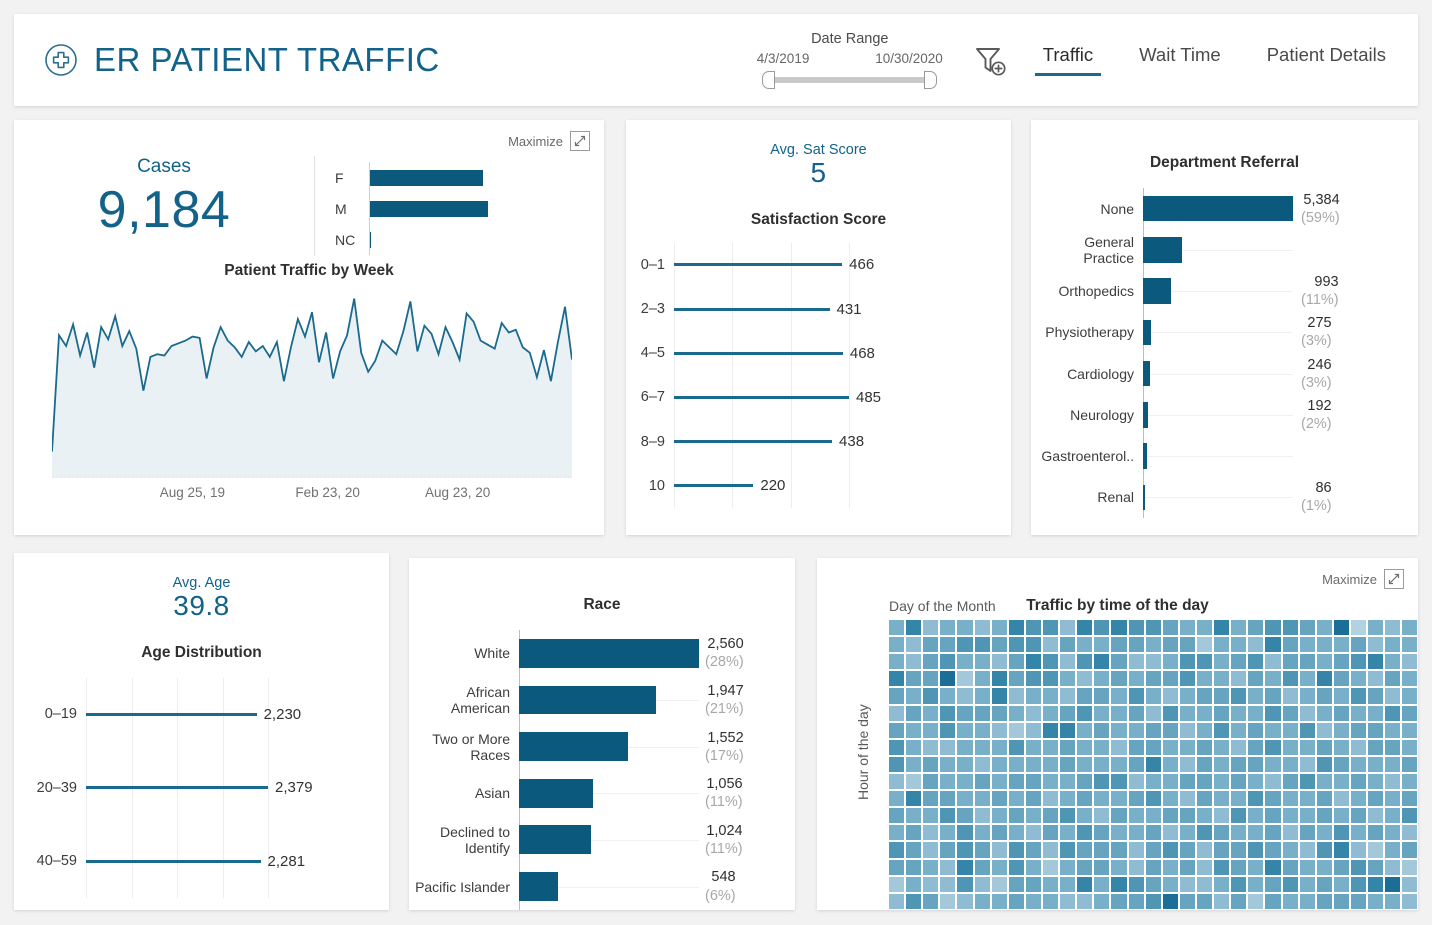 The image size is (1432, 925). Describe the element at coordinates (426, 177) in the screenshot. I see `gender-bar-f` at that location.